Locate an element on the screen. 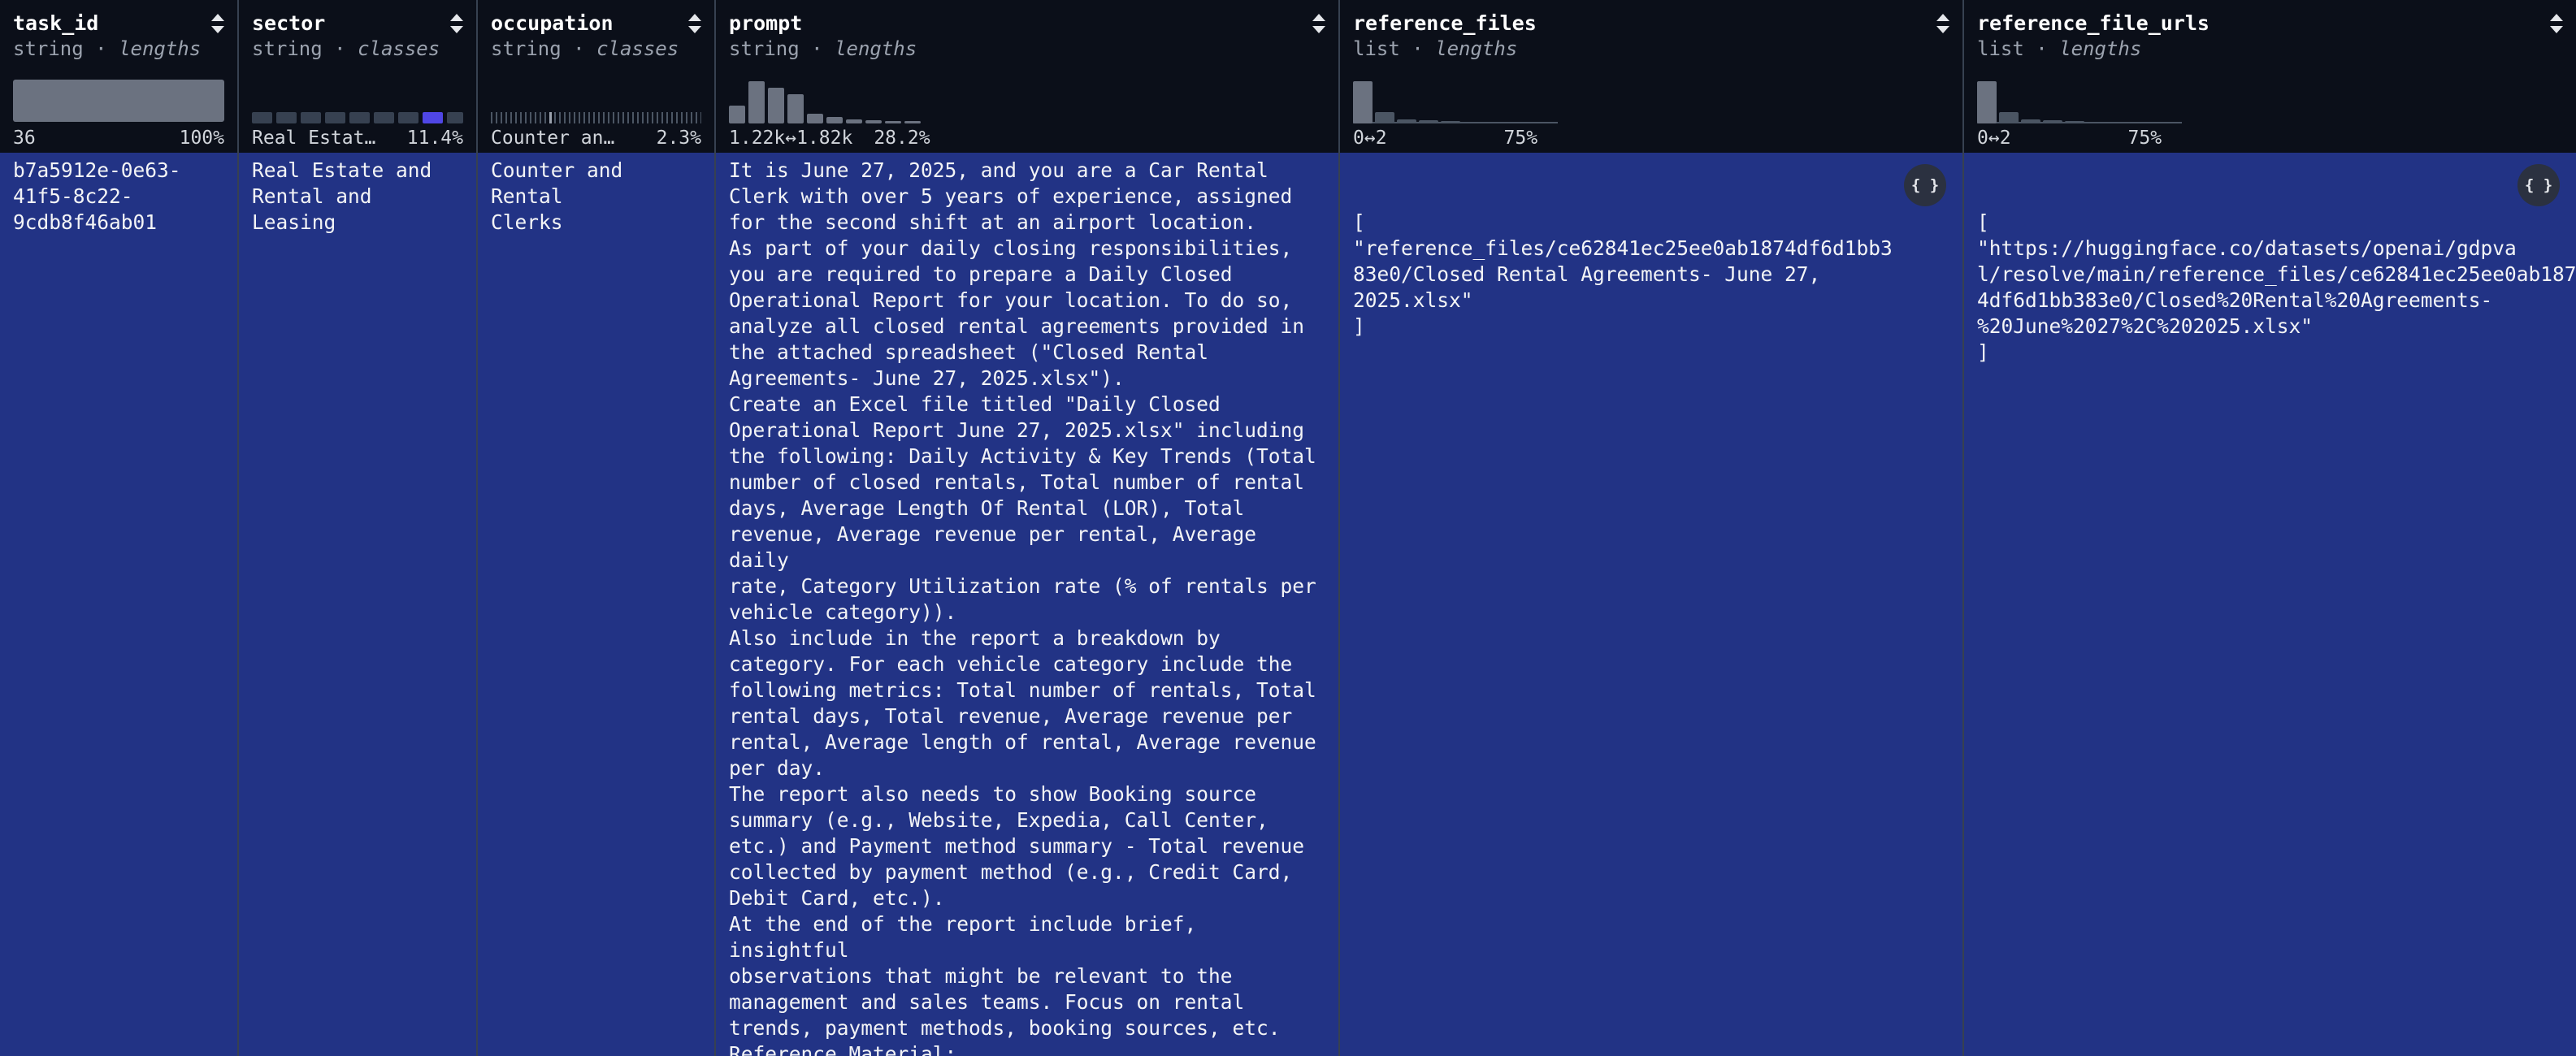 The height and width of the screenshot is (1056, 2576). column-name: sector is located at coordinates (289, 23).